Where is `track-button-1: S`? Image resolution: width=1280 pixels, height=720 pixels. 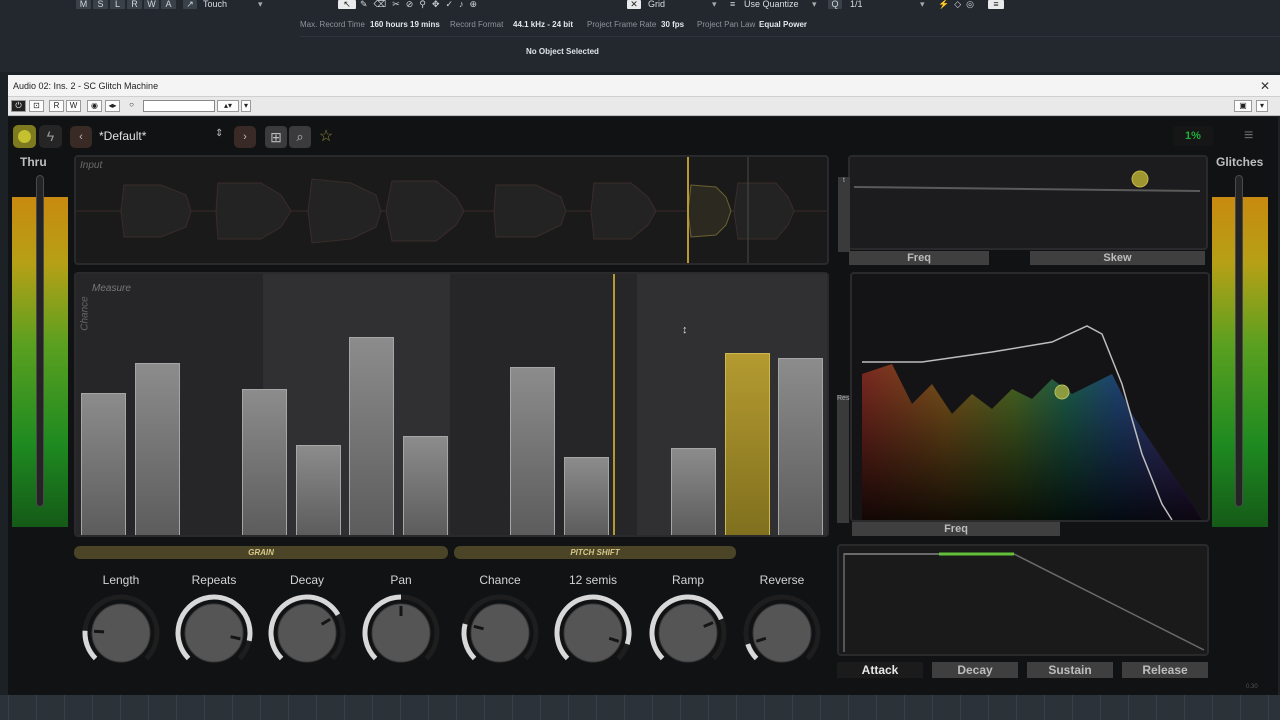 track-button-1: S is located at coordinates (100, 4).